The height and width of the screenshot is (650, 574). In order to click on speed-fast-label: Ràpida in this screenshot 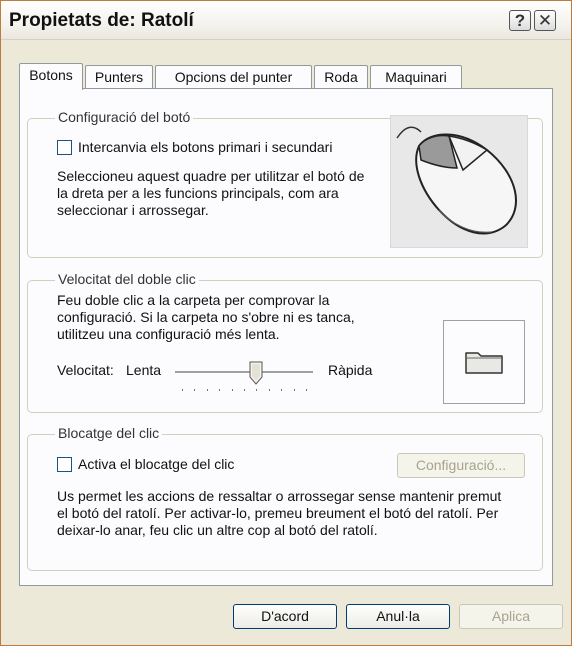, I will do `click(350, 370)`.